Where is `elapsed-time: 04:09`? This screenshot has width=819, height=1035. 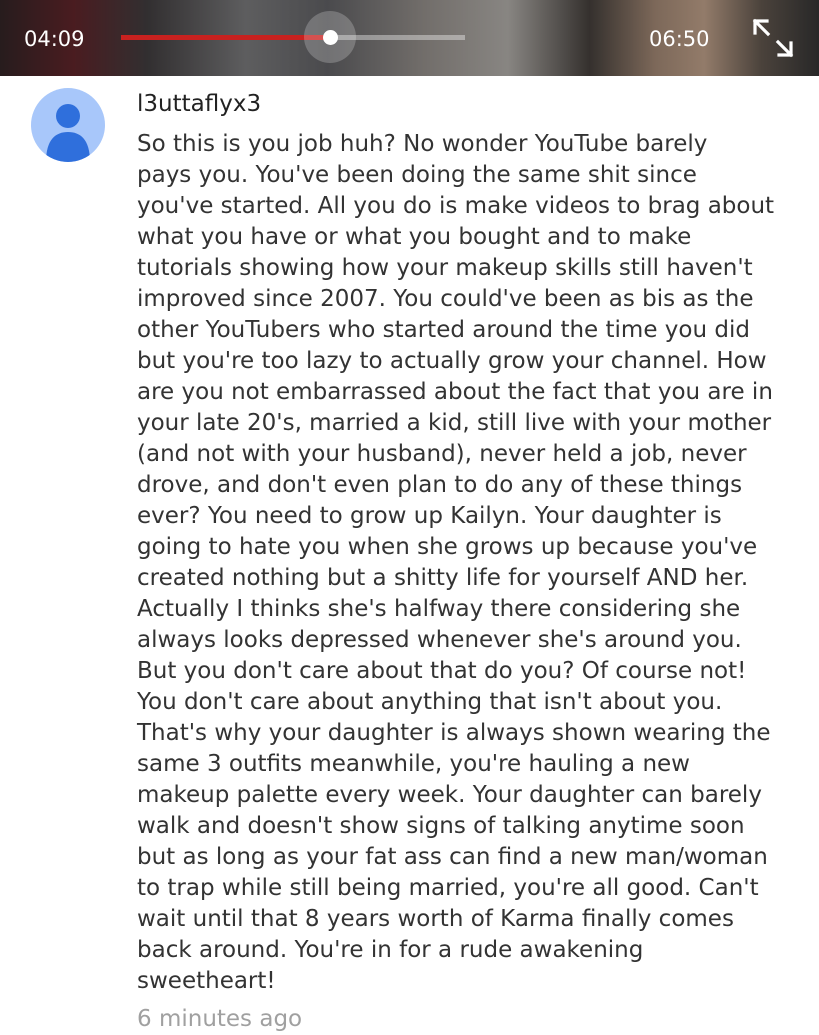 elapsed-time: 04:09 is located at coordinates (54, 39).